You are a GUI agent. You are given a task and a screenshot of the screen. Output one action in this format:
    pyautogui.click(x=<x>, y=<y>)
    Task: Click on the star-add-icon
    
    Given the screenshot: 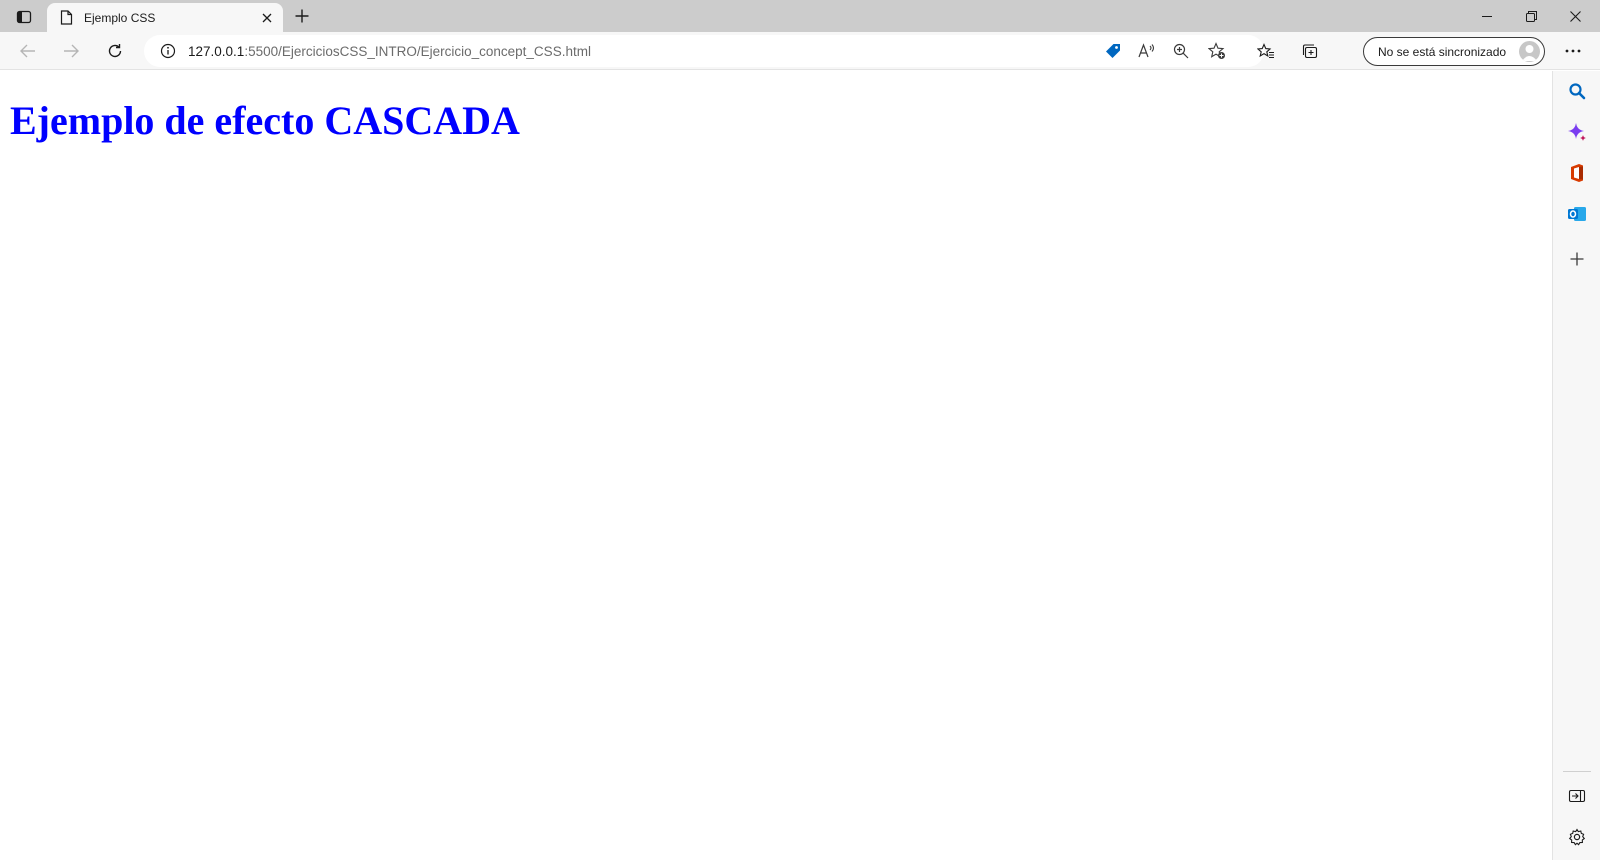 What is the action you would take?
    pyautogui.click(x=1216, y=50)
    